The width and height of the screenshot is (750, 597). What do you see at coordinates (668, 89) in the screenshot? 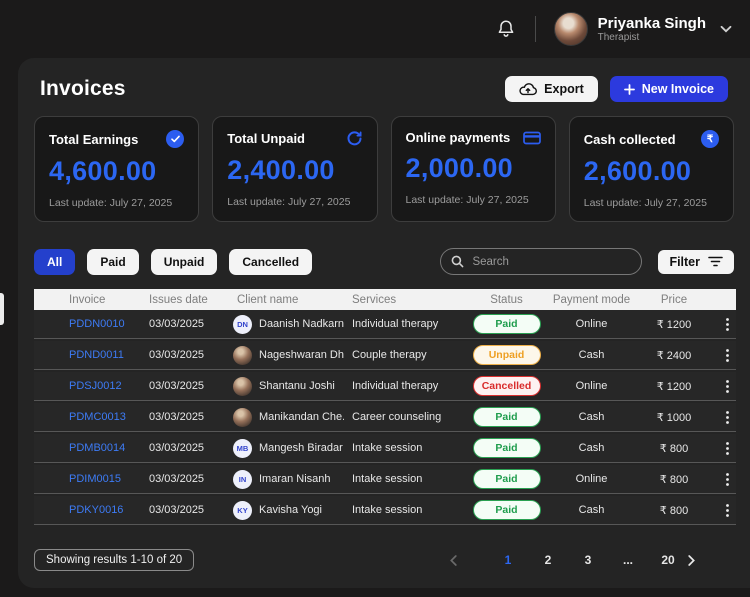
I see `new-invoice-button: New Invoice` at bounding box center [668, 89].